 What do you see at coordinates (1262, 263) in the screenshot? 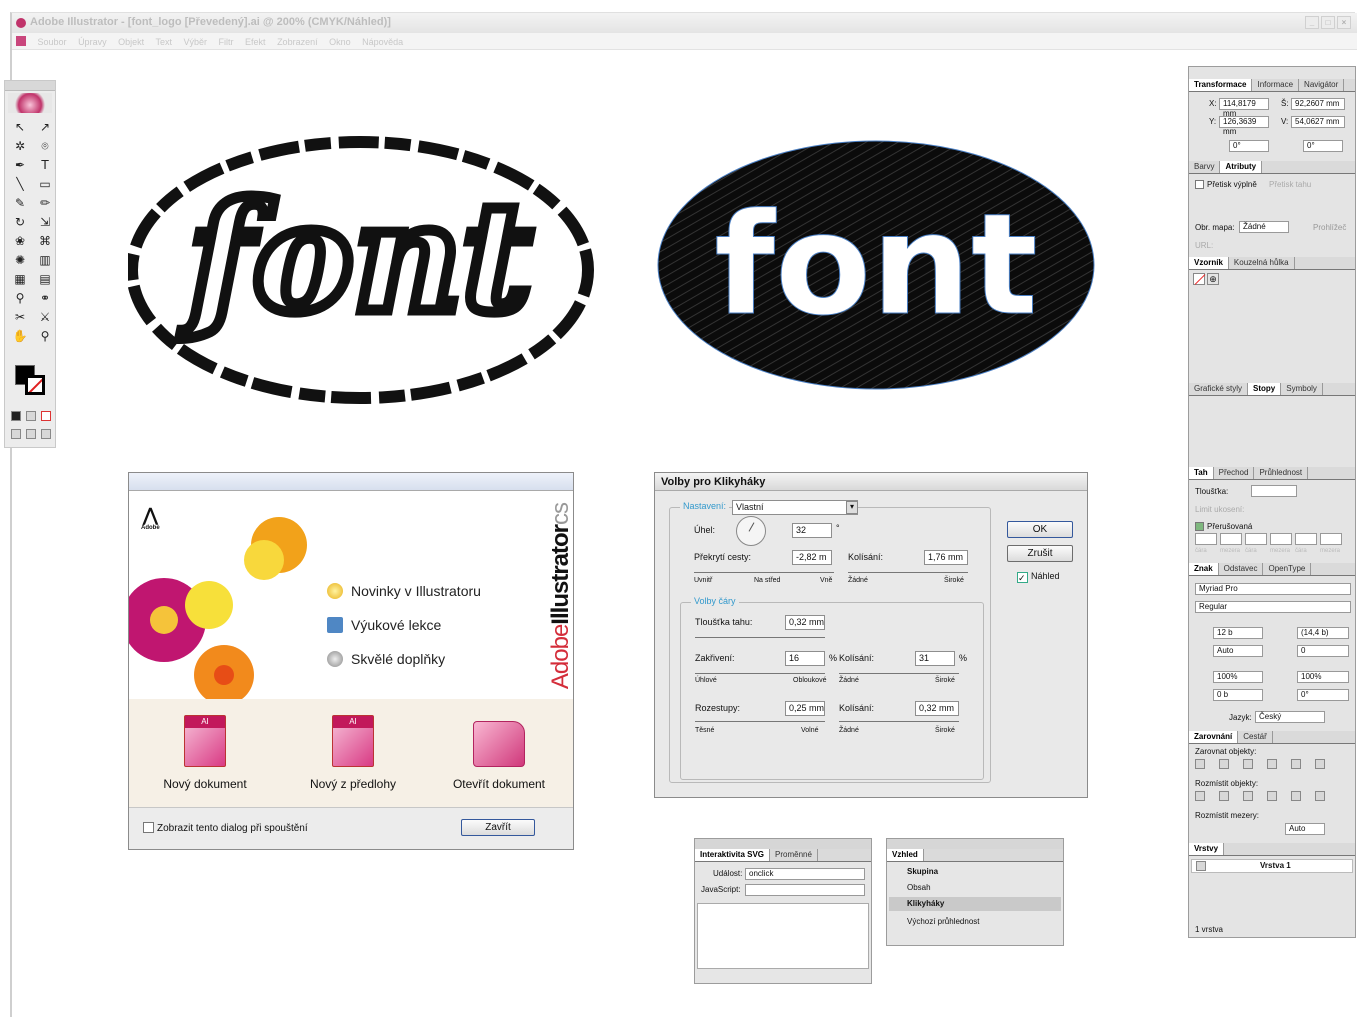
I see `tab-magic-wand: Kouzelná hůlka` at bounding box center [1262, 263].